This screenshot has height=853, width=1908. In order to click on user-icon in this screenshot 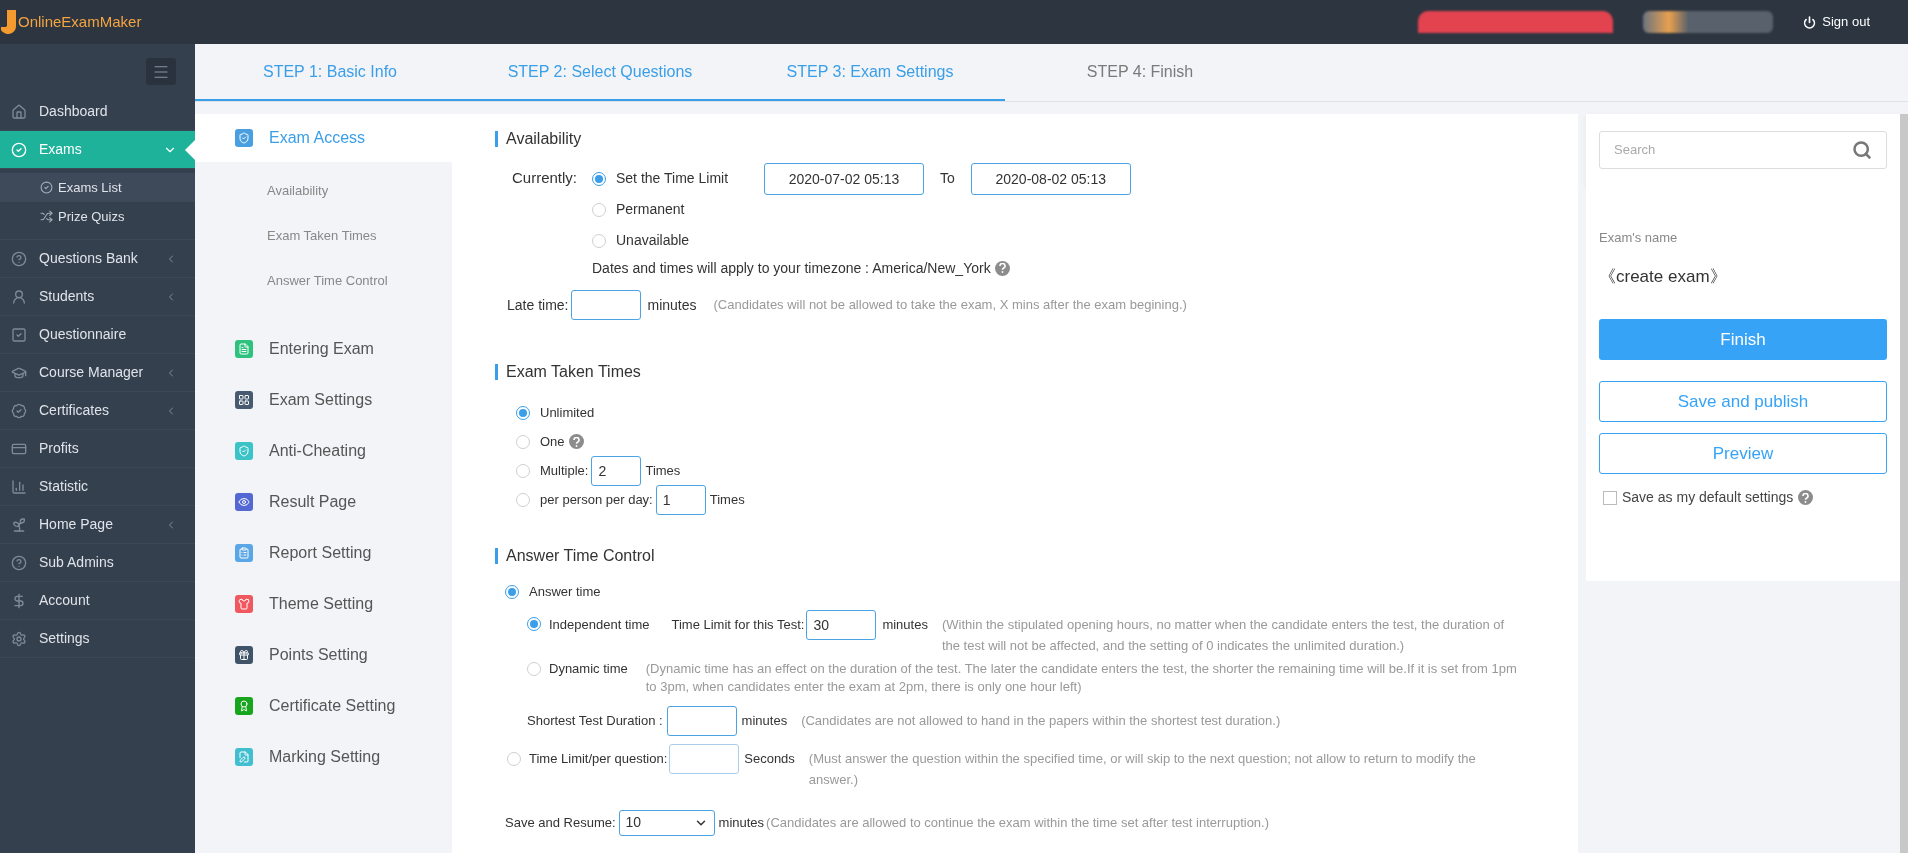, I will do `click(19, 296)`.